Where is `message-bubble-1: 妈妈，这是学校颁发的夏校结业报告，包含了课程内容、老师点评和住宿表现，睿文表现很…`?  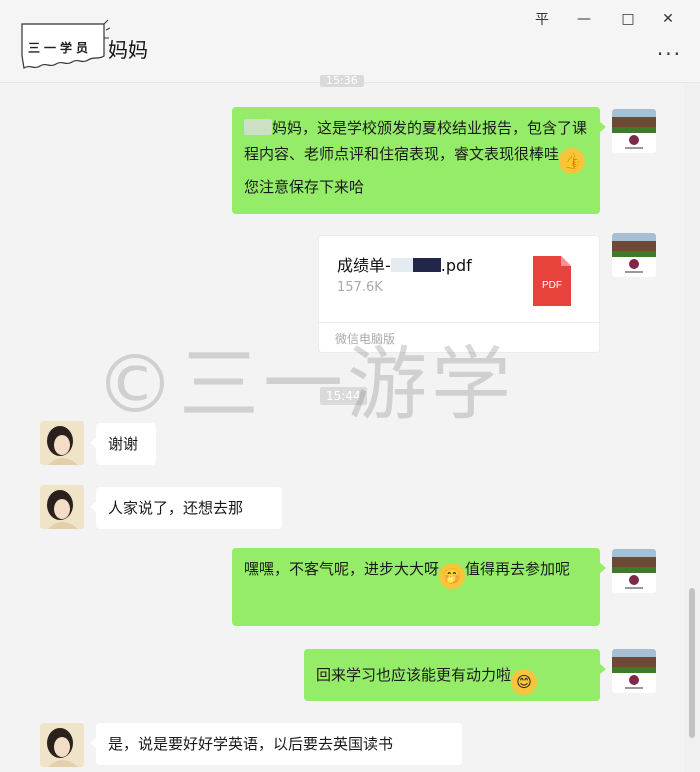 message-bubble-1: 妈妈，这是学校颁发的夏校结业报告，包含了课程内容、老师点评和住宿表现，睿文表现很… is located at coordinates (419, 160).